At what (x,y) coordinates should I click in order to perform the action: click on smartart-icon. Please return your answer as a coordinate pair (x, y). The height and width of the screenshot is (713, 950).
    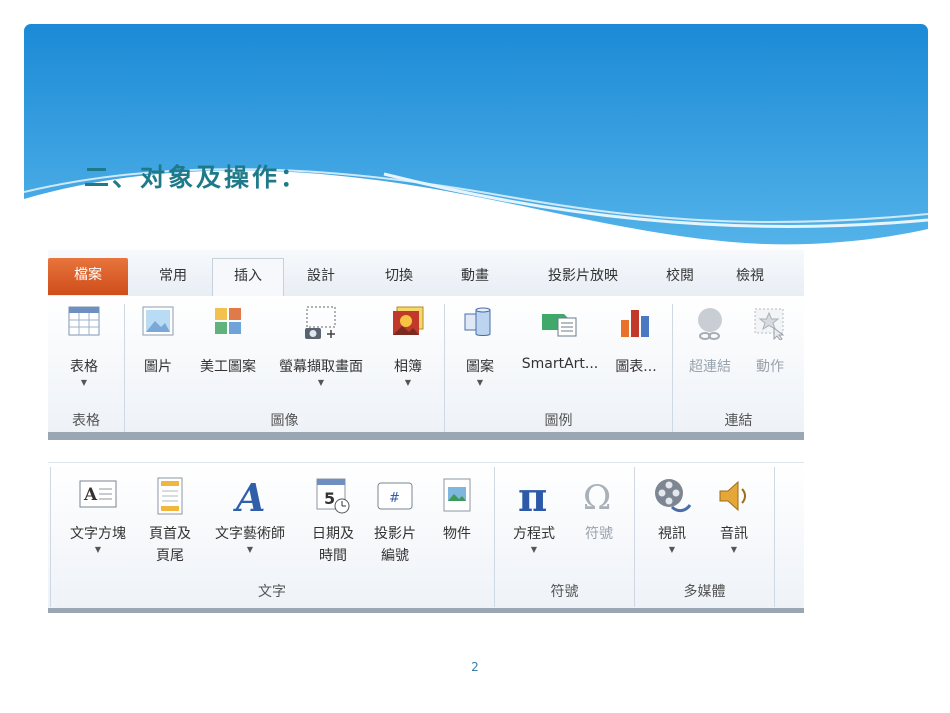
    Looking at the image, I should click on (559, 325).